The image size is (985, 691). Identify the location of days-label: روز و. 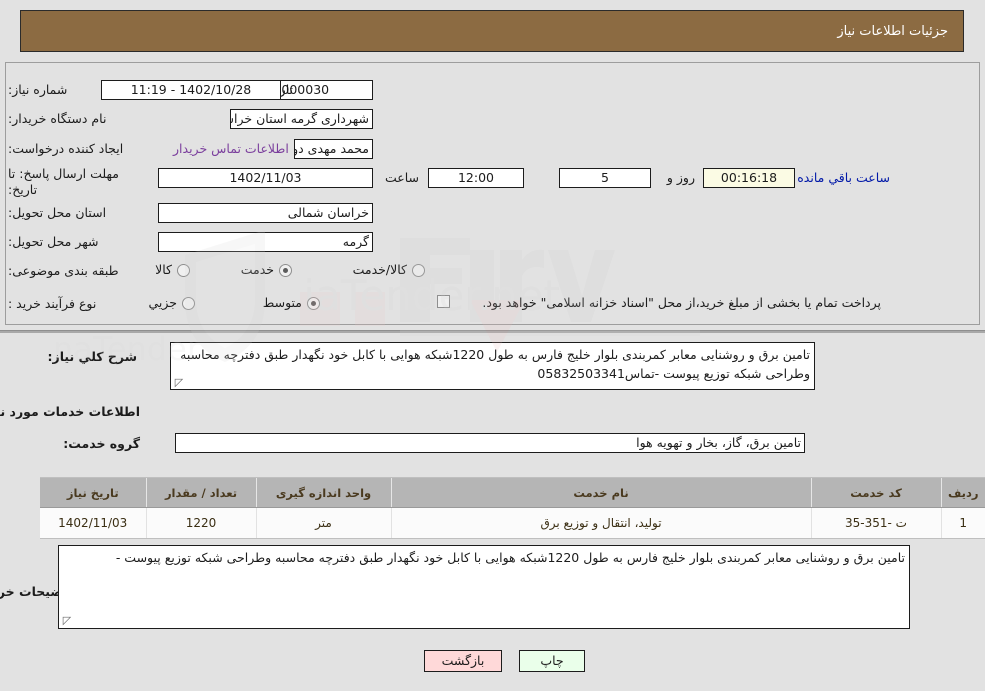
(680, 177).